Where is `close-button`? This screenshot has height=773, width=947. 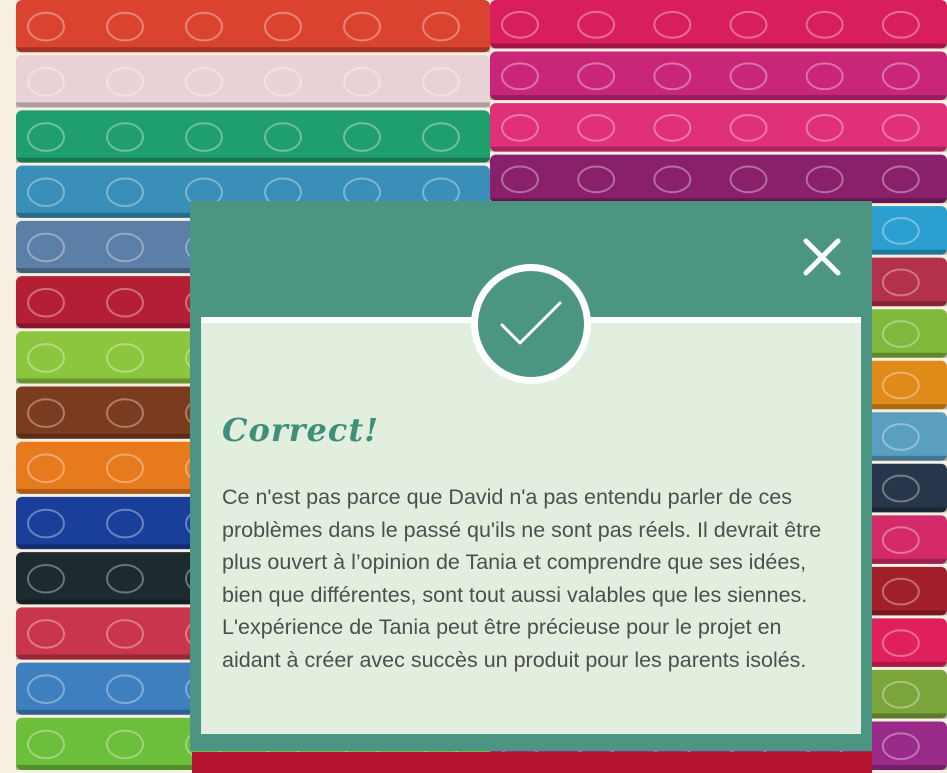 close-button is located at coordinates (822, 257).